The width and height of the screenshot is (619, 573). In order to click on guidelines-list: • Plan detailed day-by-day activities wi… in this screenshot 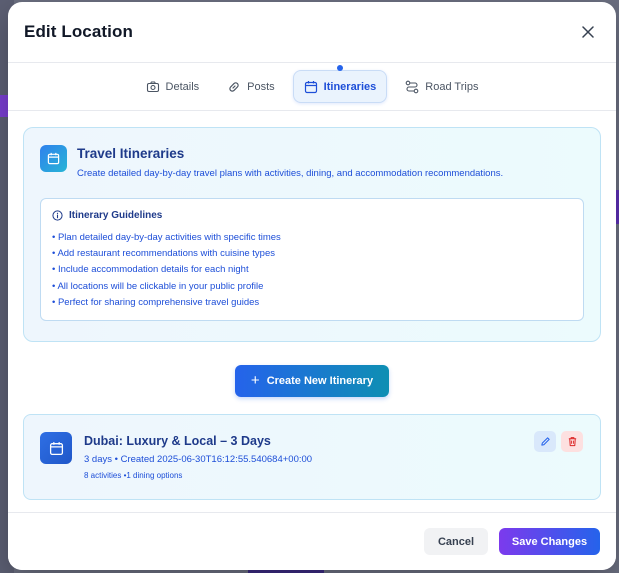, I will do `click(312, 270)`.